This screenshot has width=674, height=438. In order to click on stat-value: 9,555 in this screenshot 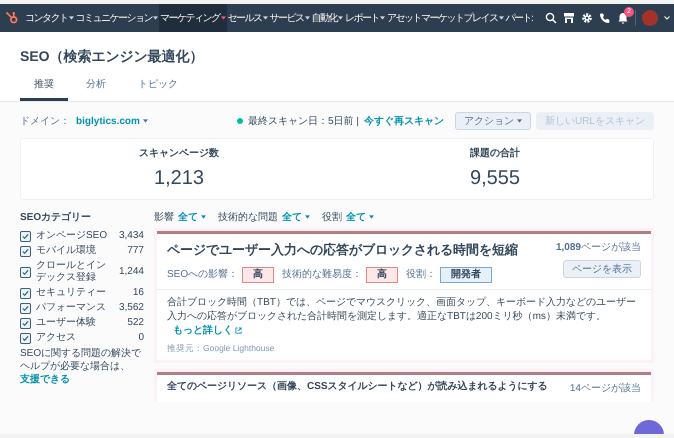, I will do `click(495, 178)`.